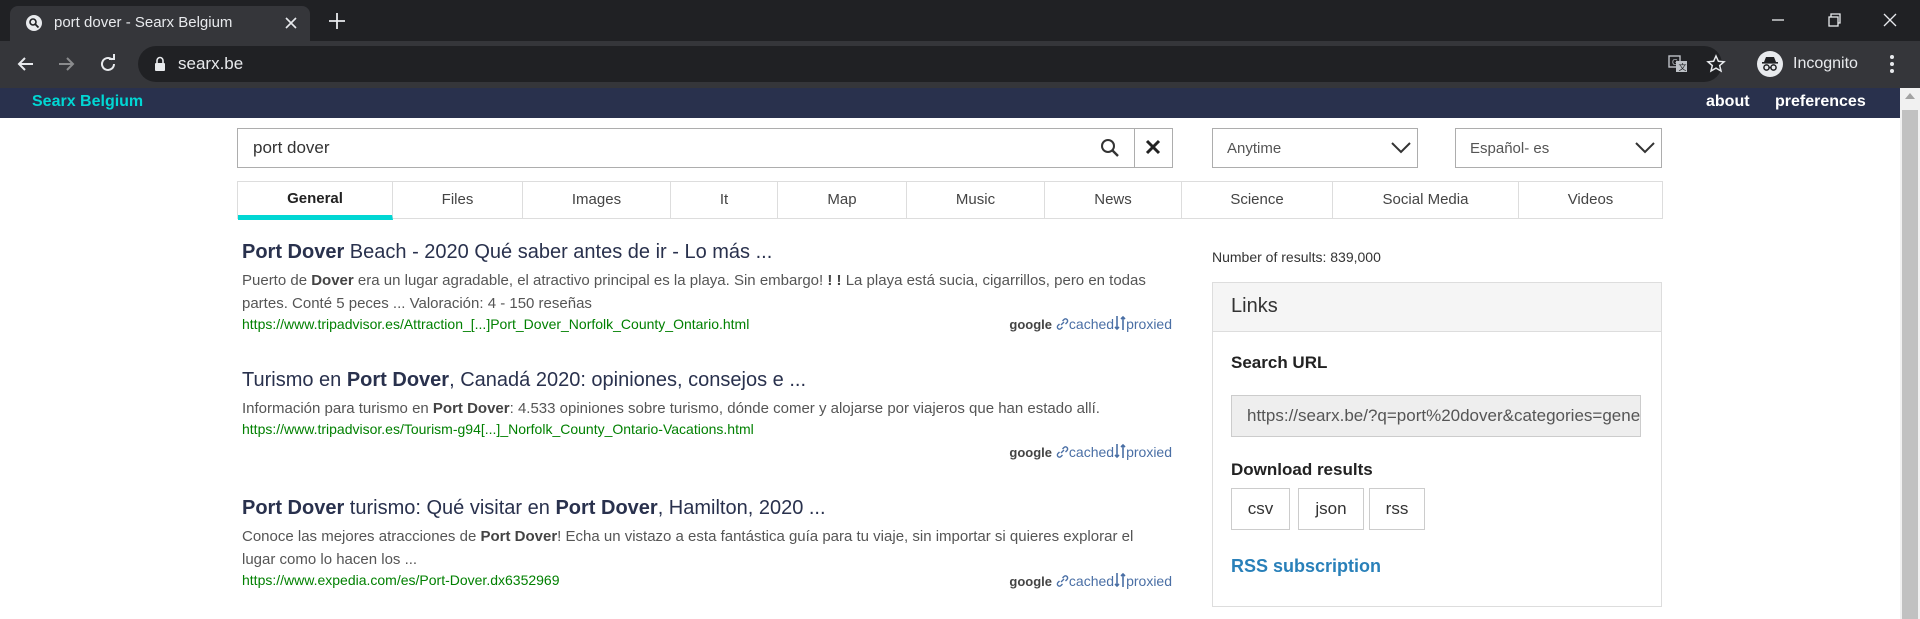 The image size is (1920, 619). Describe the element at coordinates (1315, 148) in the screenshot. I see `time-range-select: Anytime` at that location.